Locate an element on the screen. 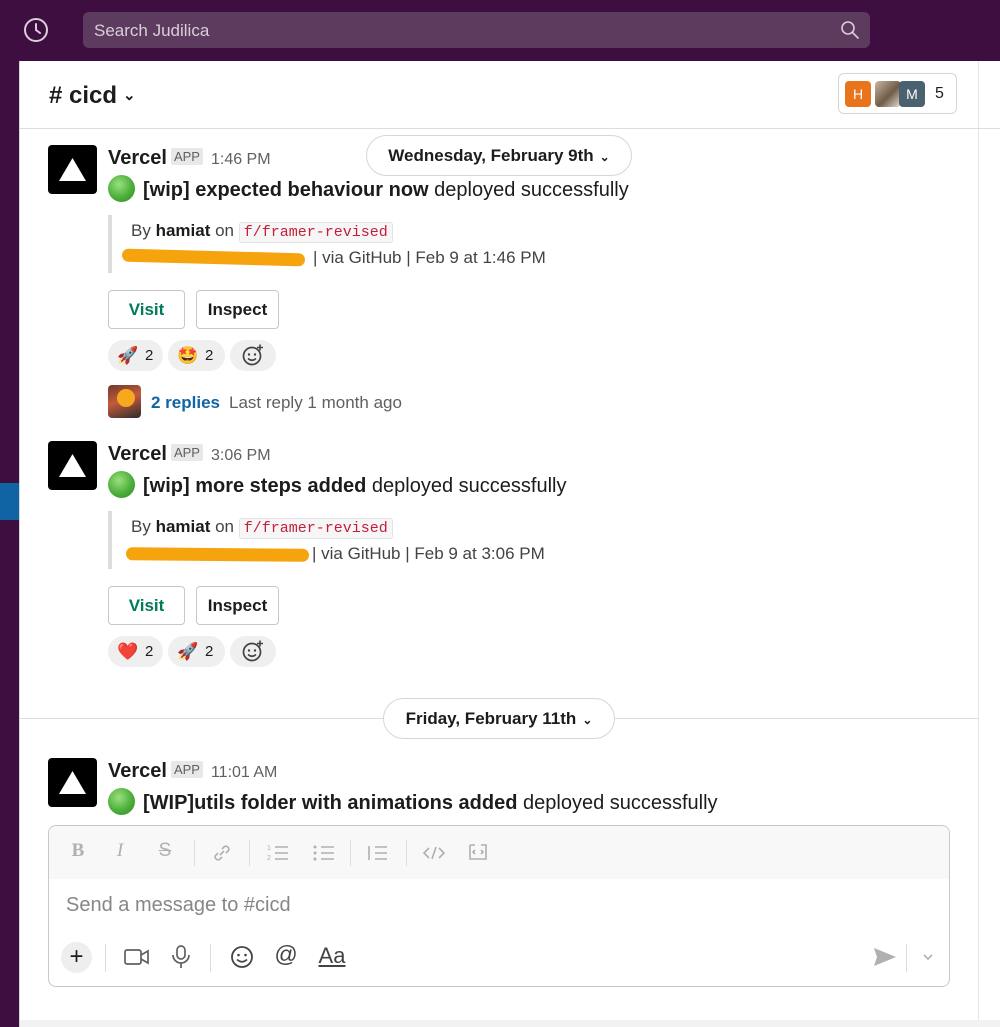 This screenshot has width=1000, height=1027. send-icon is located at coordinates (885, 957).